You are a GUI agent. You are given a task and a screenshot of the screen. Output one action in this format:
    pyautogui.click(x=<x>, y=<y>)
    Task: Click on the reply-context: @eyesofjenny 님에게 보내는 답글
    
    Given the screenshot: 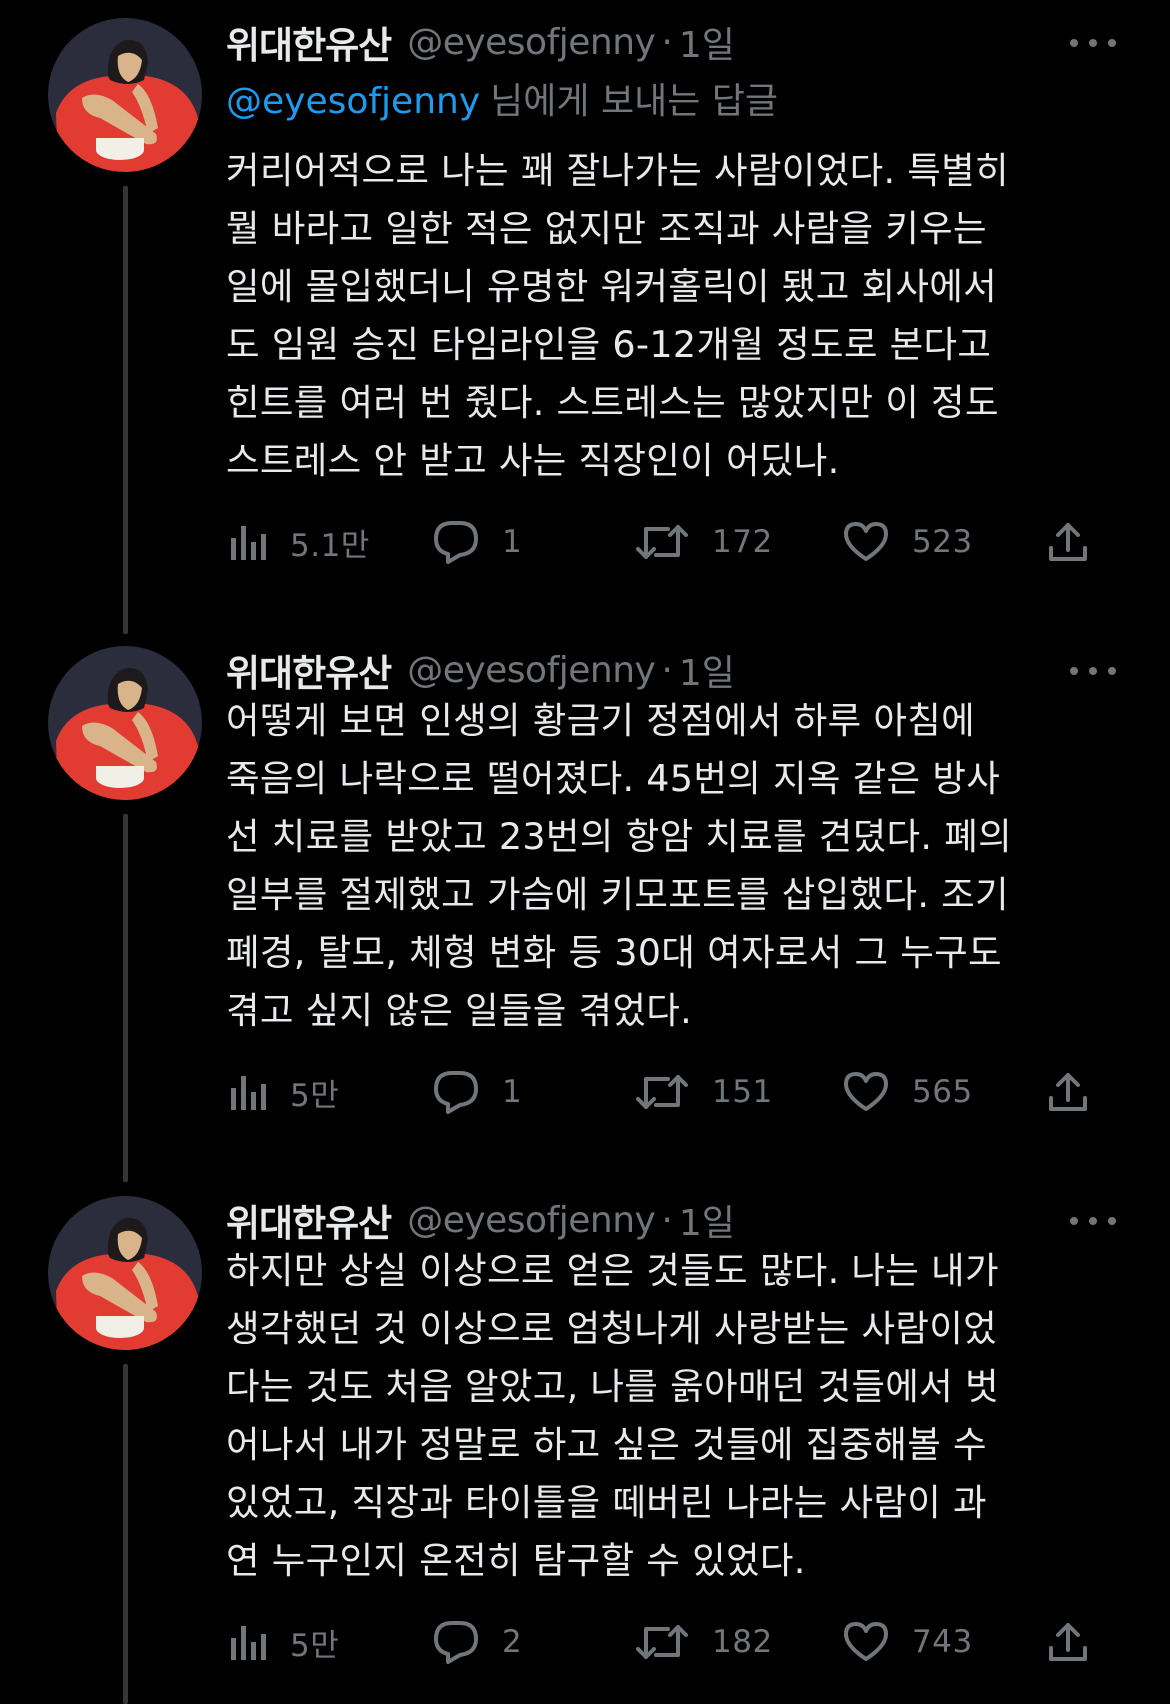 What is the action you would take?
    pyautogui.click(x=502, y=98)
    